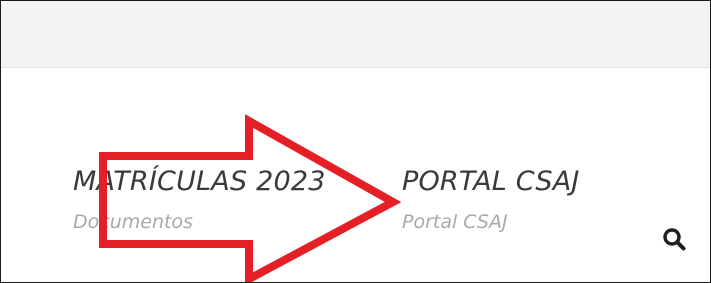  I want to click on nav-item-portal-csaj: PORTAL CSAJ Portal CSAJ, so click(491, 199).